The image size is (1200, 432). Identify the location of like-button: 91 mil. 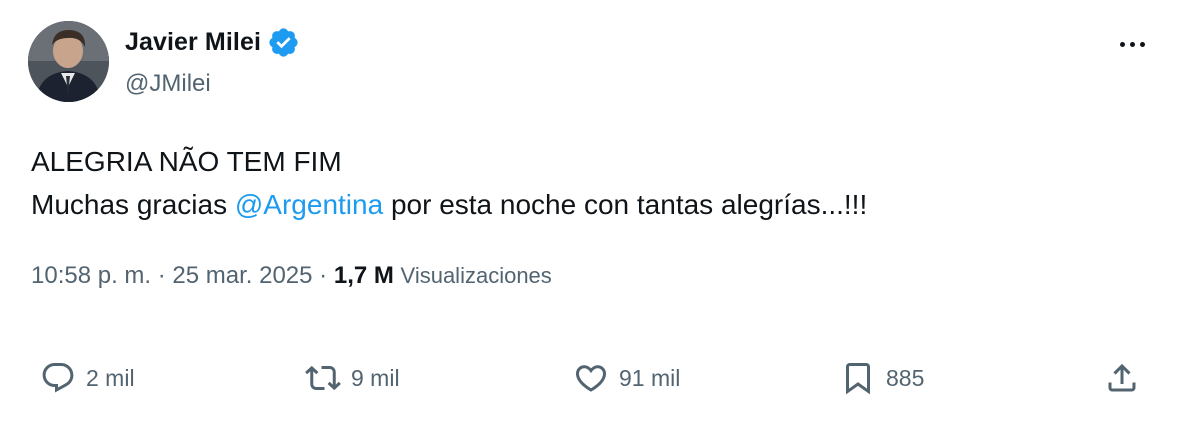
(626, 378).